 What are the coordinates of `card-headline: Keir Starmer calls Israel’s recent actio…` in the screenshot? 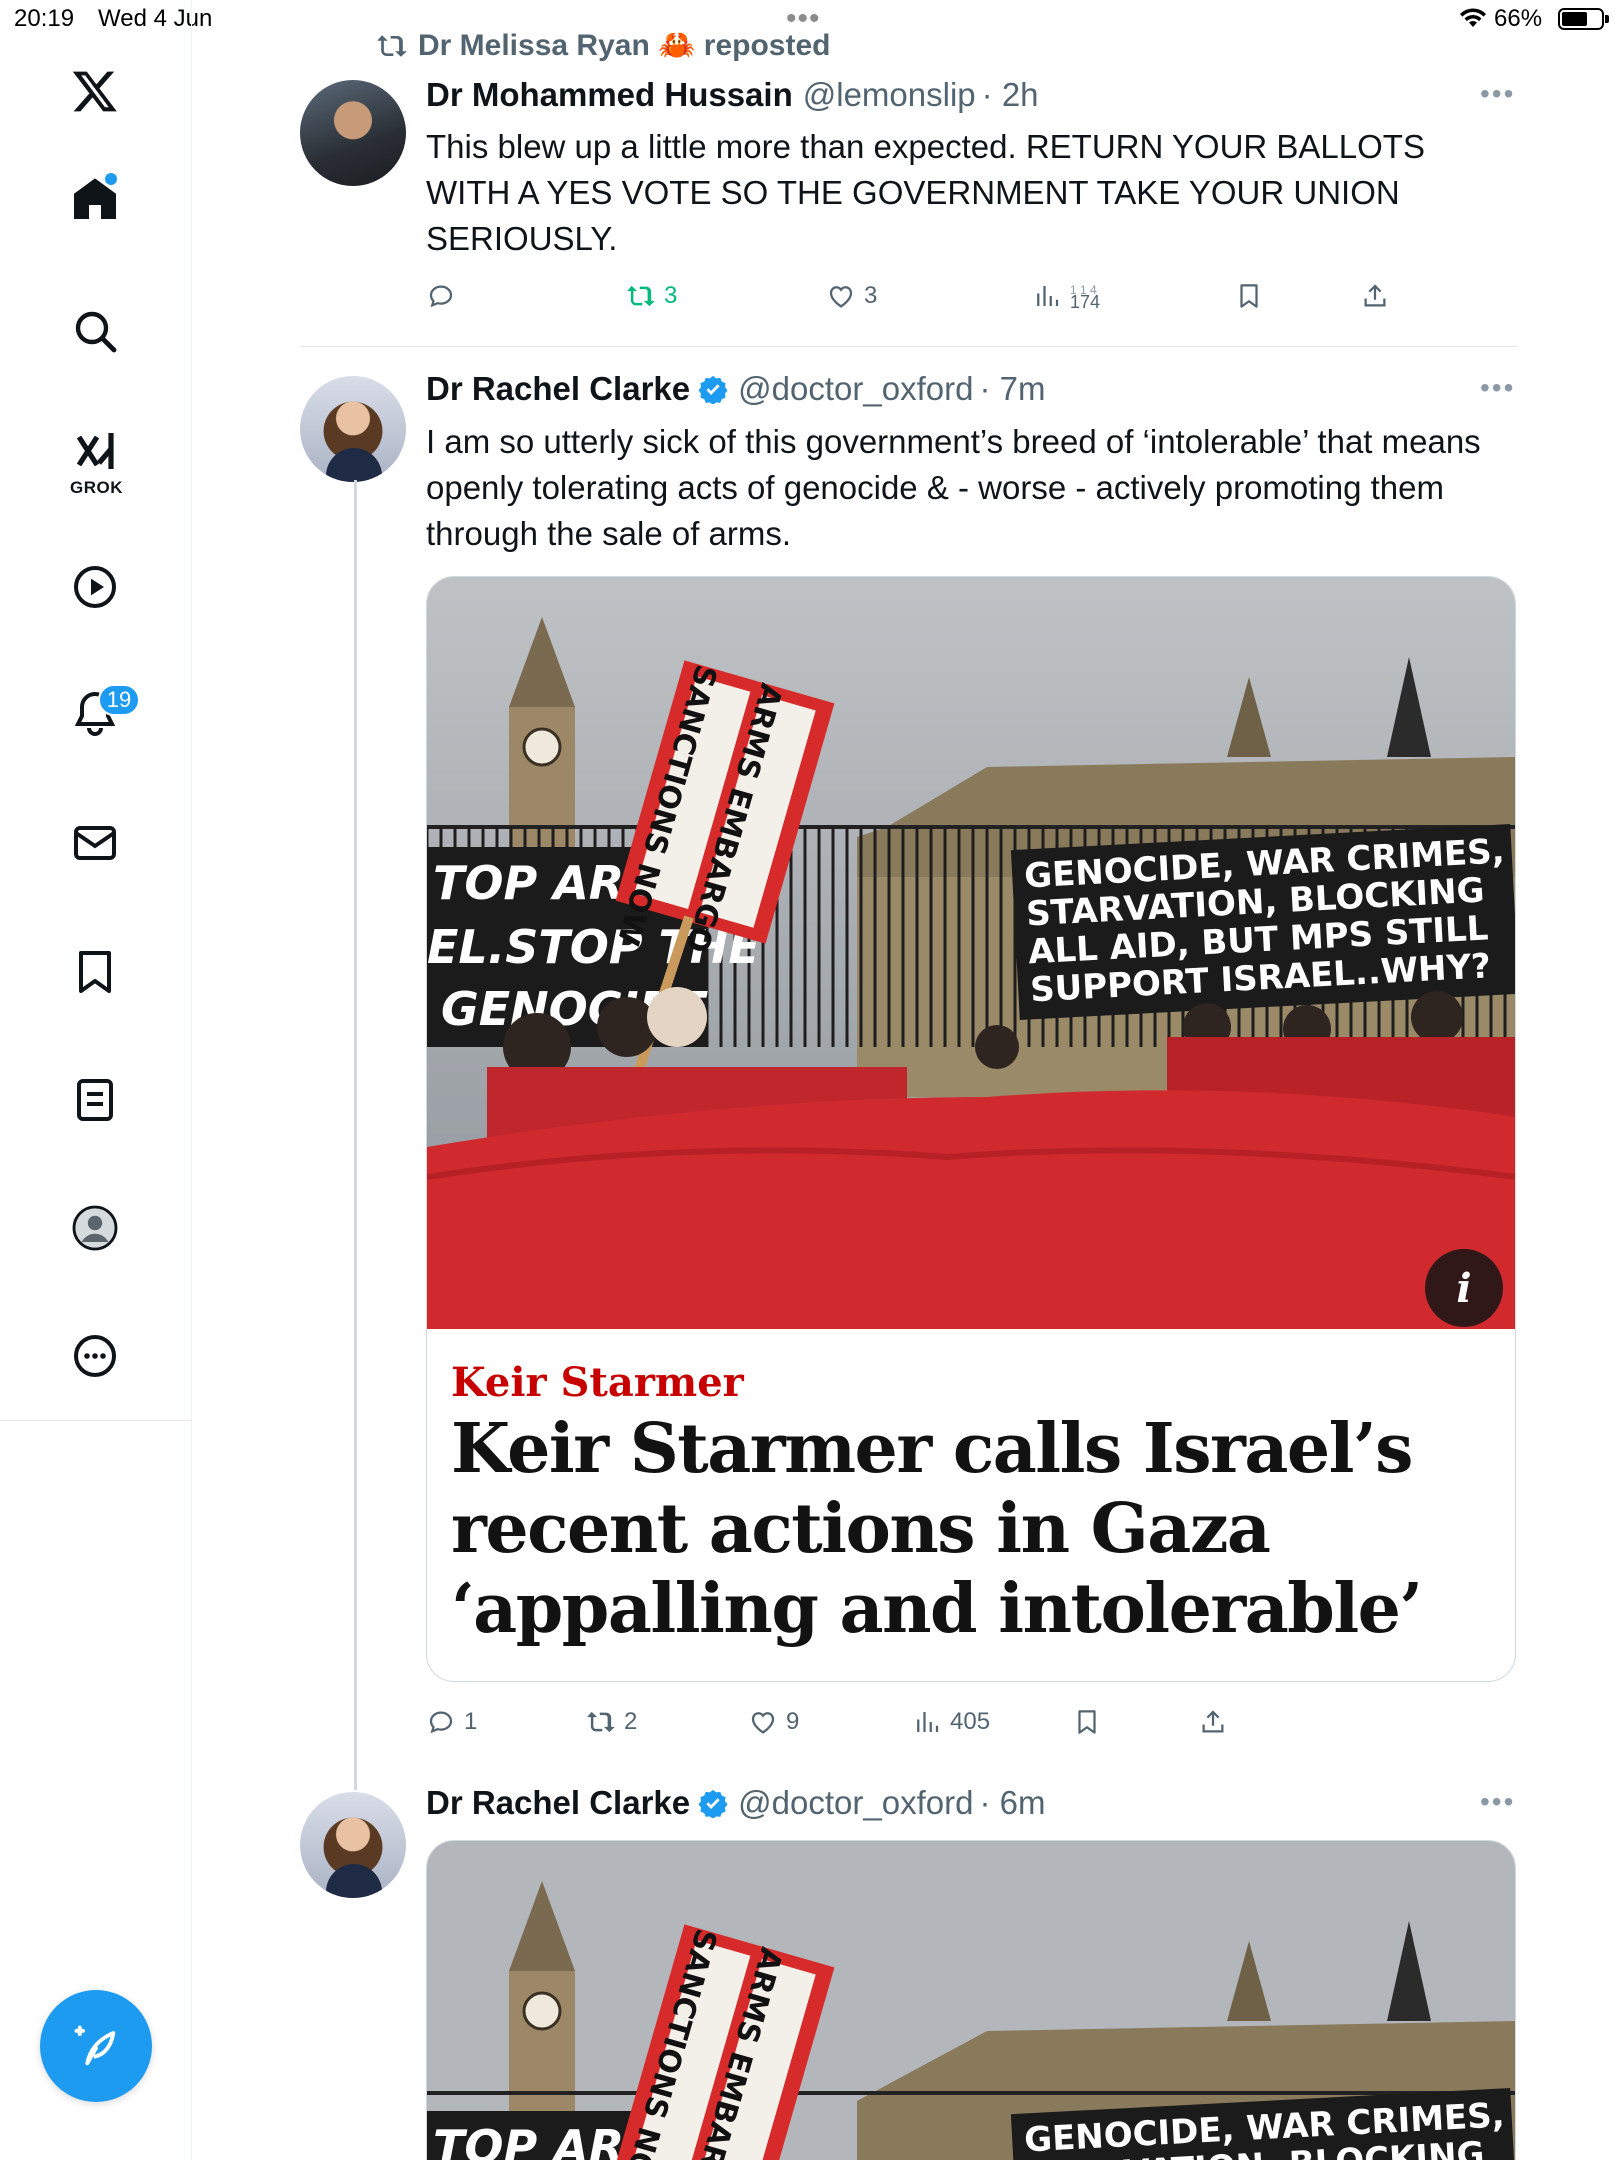 It's located at (937, 1529).